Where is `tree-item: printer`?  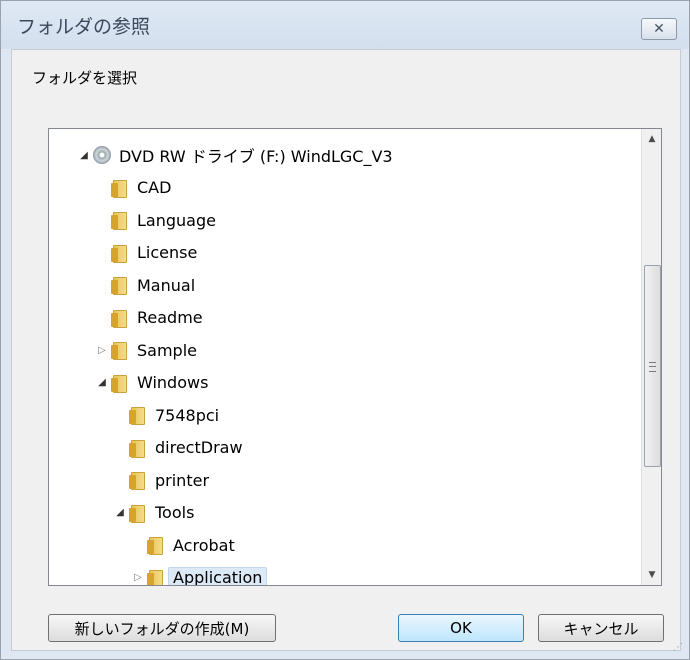 tree-item: printer is located at coordinates (161, 480).